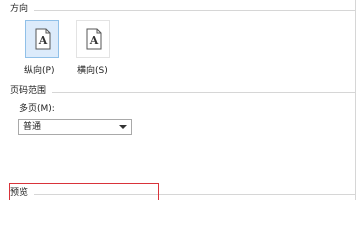 Image resolution: width=356 pixels, height=240 pixels. What do you see at coordinates (92, 71) in the screenshot?
I see `landscape-label: 横向(S)` at bounding box center [92, 71].